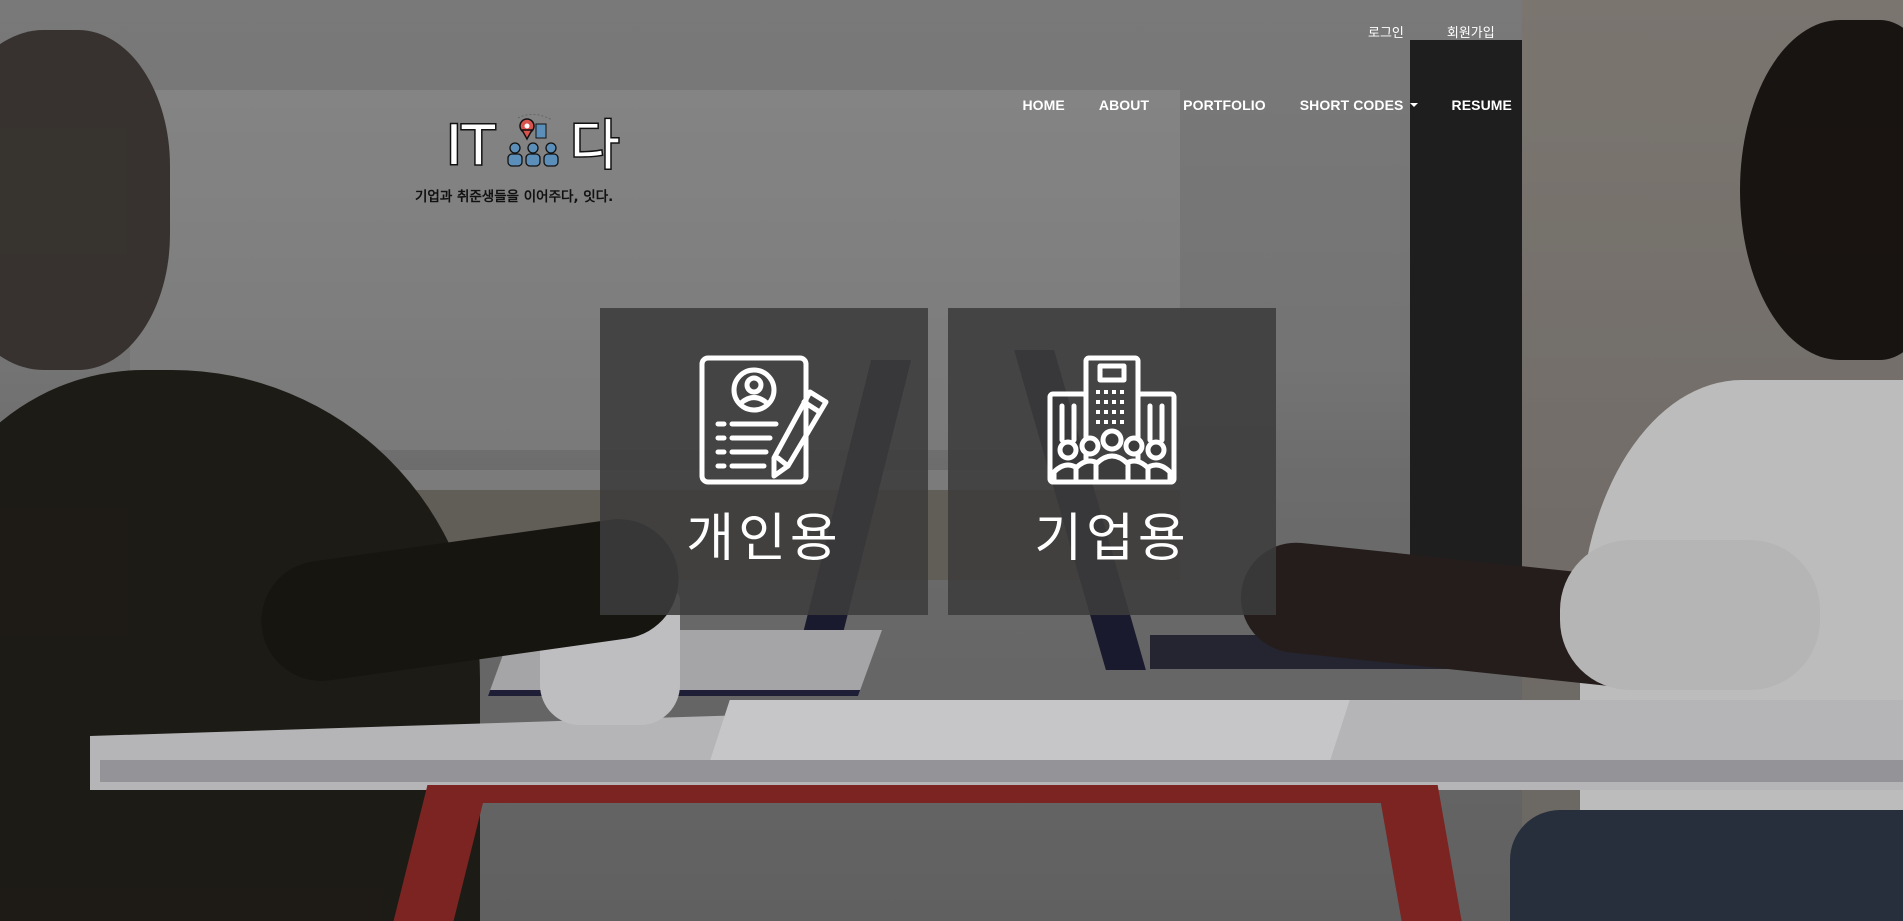  What do you see at coordinates (533, 144) in the screenshot?
I see `logo-mark-icon: IT 다` at bounding box center [533, 144].